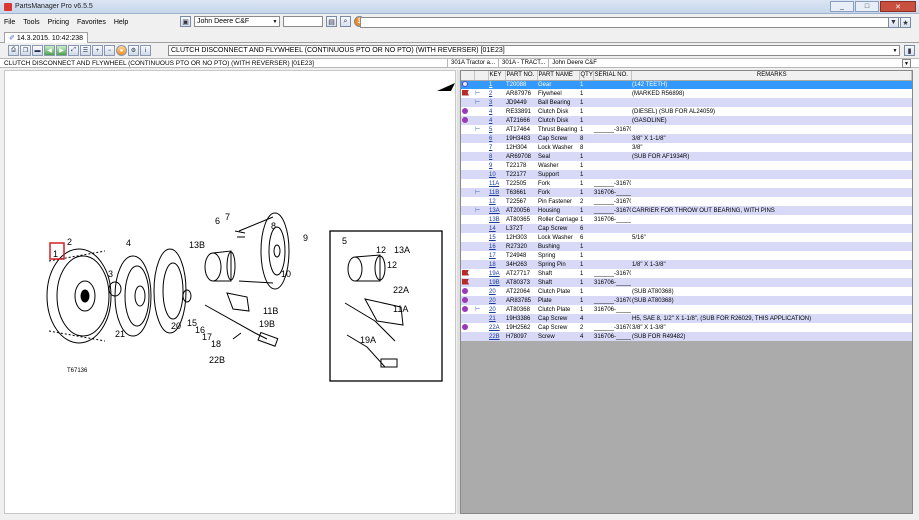 The width and height of the screenshot is (919, 520). Describe the element at coordinates (686, 309) in the screenshot. I see `table-row: ⊢ 20 AT80368Clutch Plate1316706-______` at that location.